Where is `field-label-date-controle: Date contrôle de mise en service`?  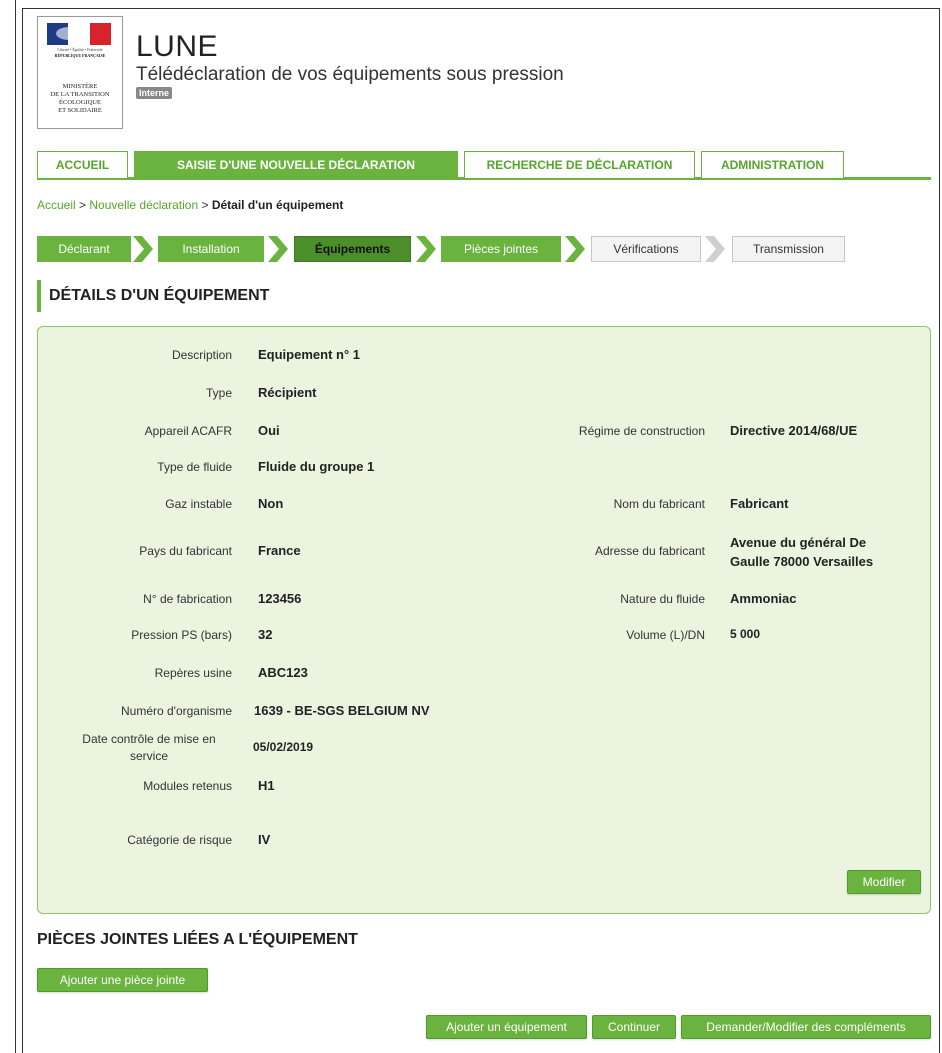
field-label-date-controle: Date contrôle de mise en service is located at coordinates (149, 748).